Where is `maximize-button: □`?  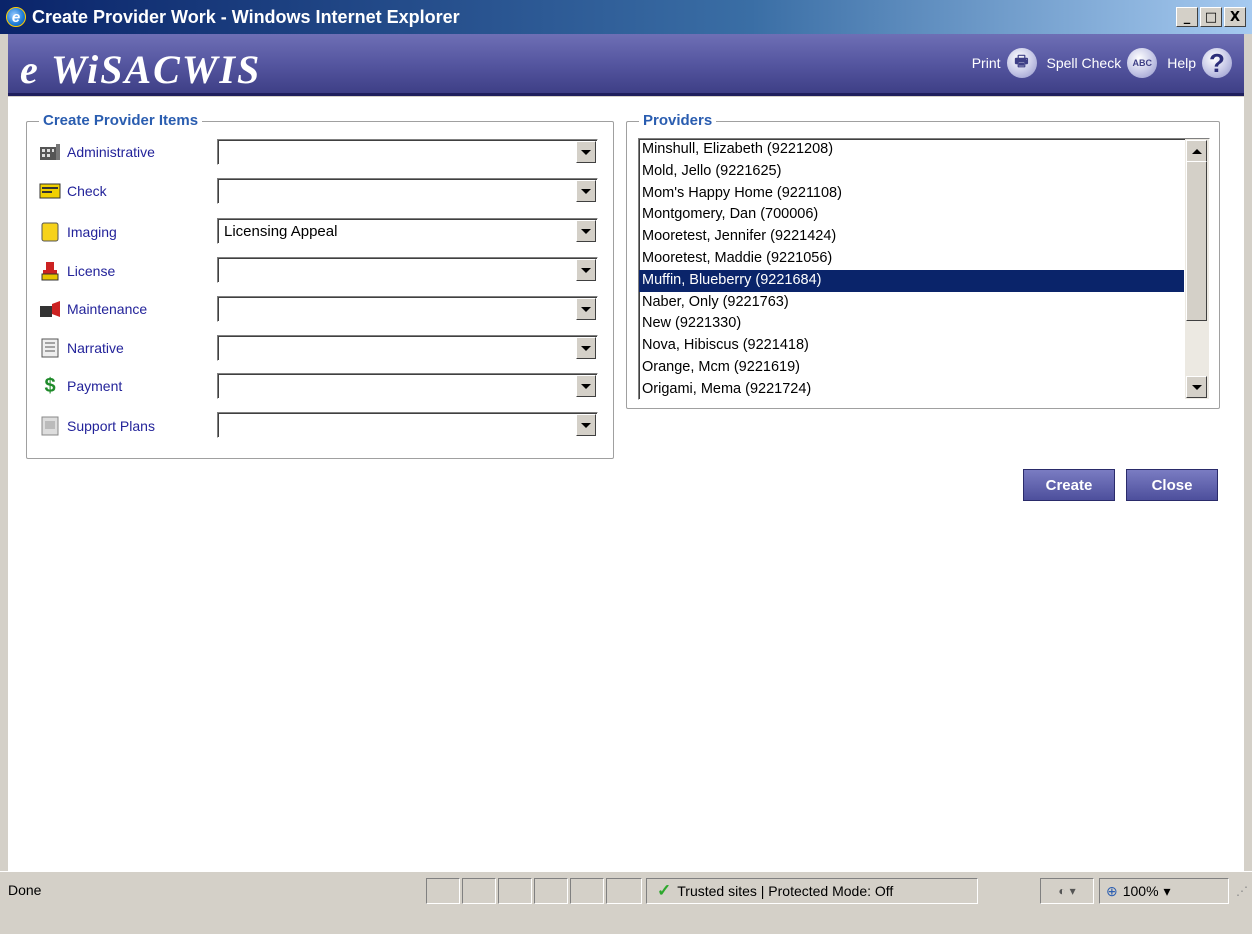 maximize-button: □ is located at coordinates (1211, 17).